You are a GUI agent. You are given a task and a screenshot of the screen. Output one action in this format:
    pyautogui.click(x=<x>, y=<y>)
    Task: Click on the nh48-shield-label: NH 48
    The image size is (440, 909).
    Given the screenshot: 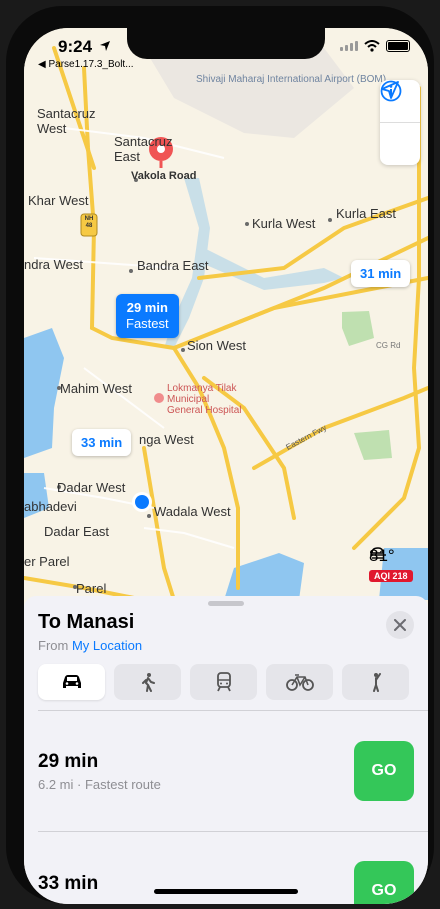 What is the action you would take?
    pyautogui.click(x=89, y=222)
    